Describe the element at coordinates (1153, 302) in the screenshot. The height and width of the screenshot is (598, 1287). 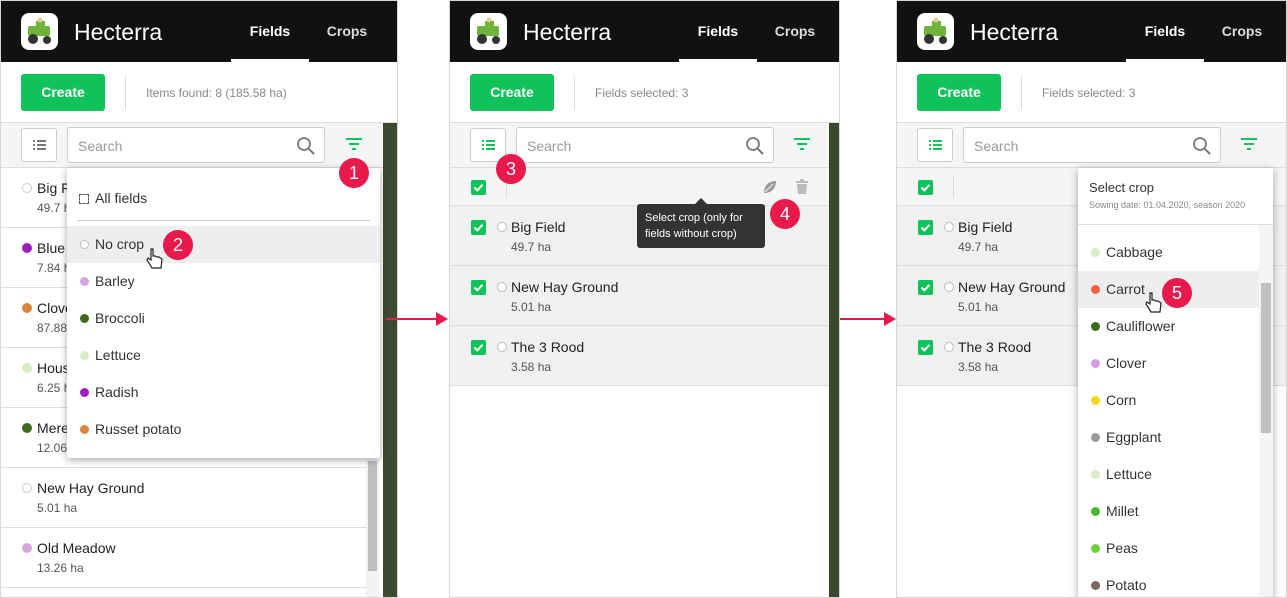
I see `hand-cursor-icon` at that location.